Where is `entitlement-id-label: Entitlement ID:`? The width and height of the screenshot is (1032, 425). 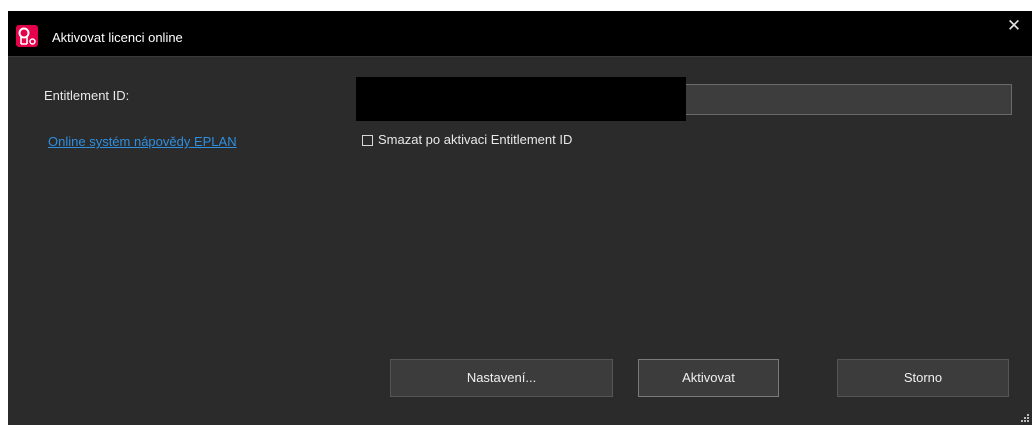
entitlement-id-label: Entitlement ID: is located at coordinates (87, 95).